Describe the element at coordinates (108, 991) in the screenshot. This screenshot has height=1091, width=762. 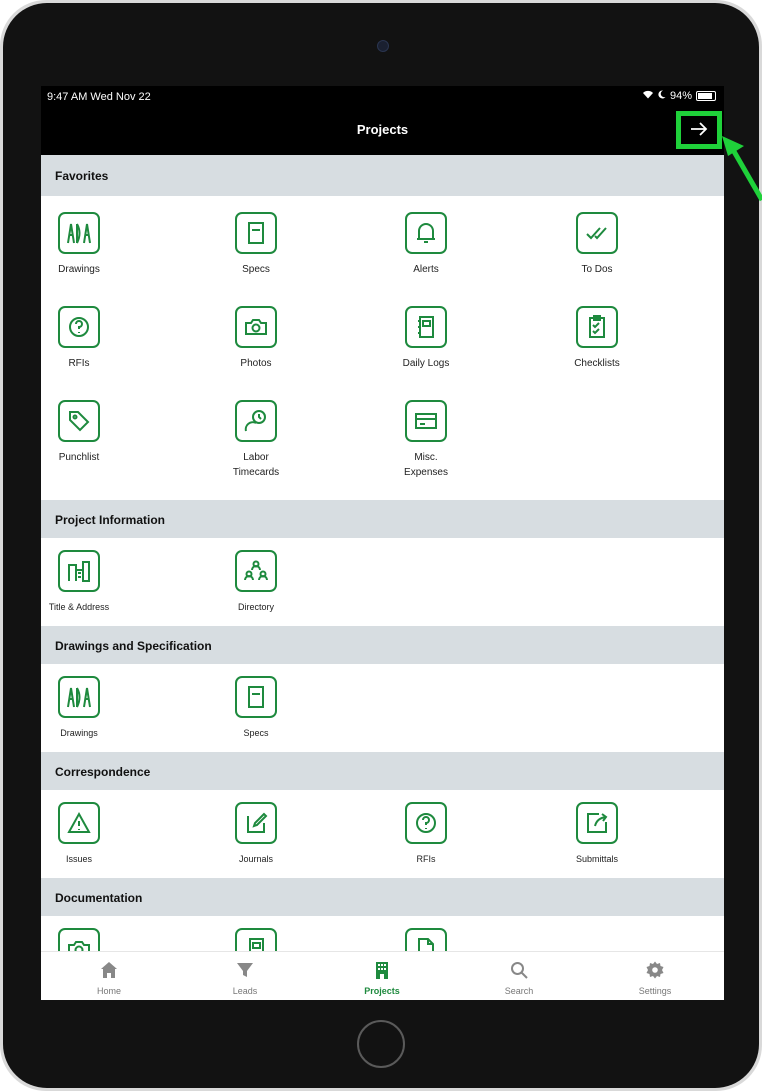
I see `tab-label: Home` at that location.